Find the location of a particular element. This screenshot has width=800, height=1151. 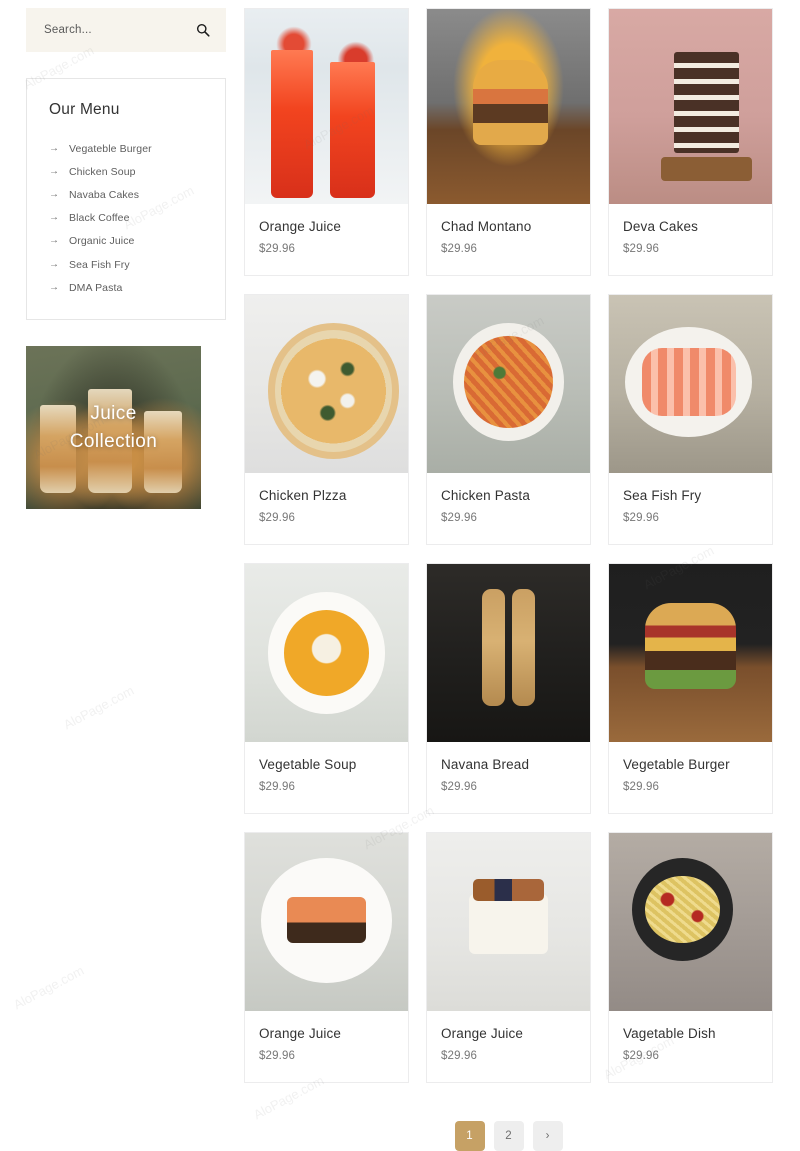

menu-item-2: → Navaba Cakes is located at coordinates (127, 194).